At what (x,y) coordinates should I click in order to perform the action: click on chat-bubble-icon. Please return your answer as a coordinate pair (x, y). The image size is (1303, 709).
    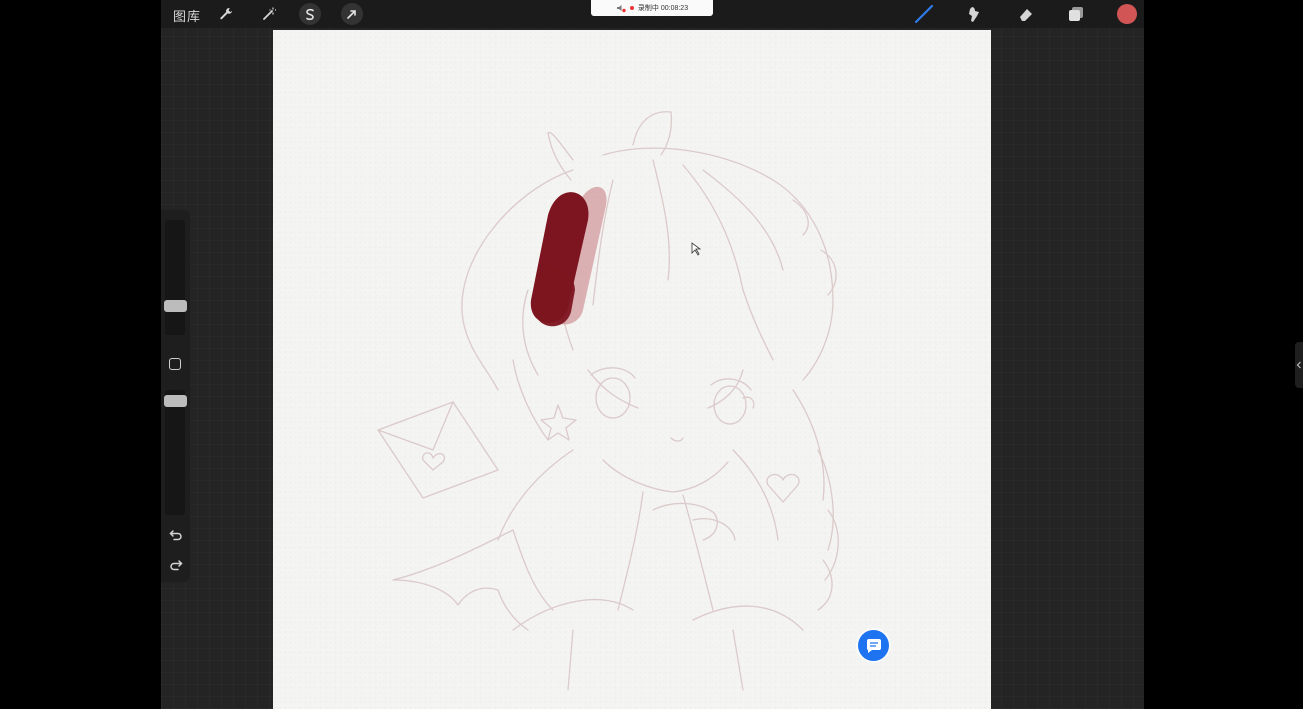
    Looking at the image, I should click on (873, 645).